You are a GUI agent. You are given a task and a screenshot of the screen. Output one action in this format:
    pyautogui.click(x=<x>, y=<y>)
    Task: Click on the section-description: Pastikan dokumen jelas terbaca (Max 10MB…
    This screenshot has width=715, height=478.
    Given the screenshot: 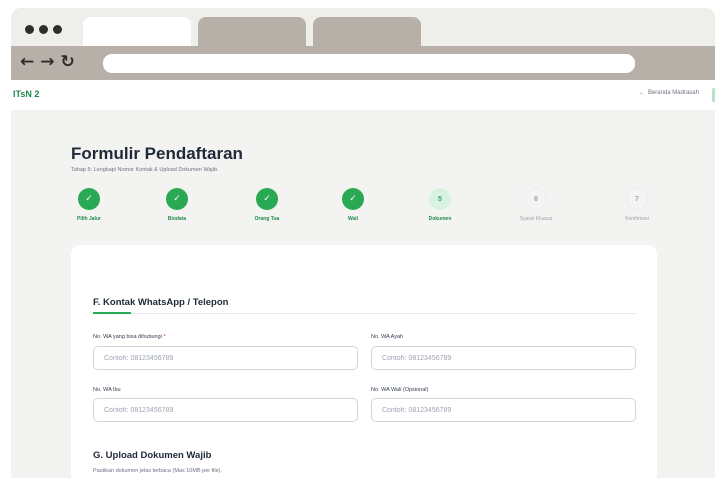 What is the action you would take?
    pyautogui.click(x=158, y=471)
    